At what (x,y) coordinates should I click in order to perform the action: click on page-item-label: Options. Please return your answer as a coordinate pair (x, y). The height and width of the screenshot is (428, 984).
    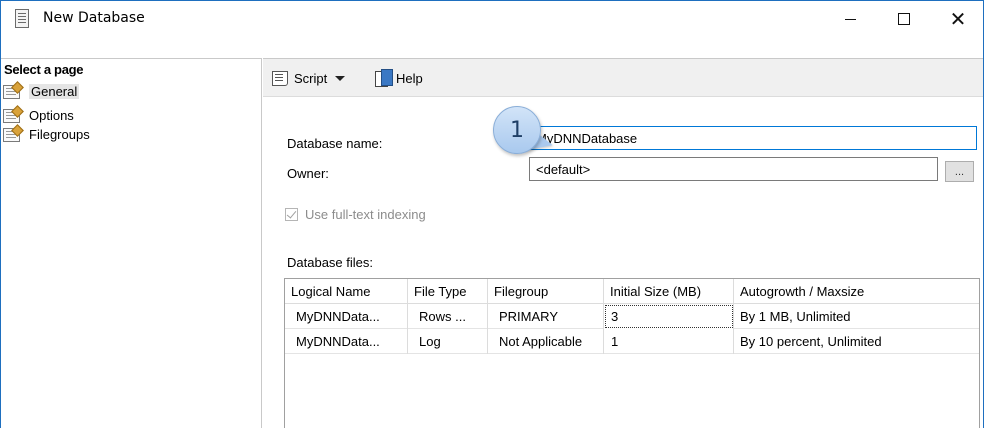
    Looking at the image, I should click on (51, 115).